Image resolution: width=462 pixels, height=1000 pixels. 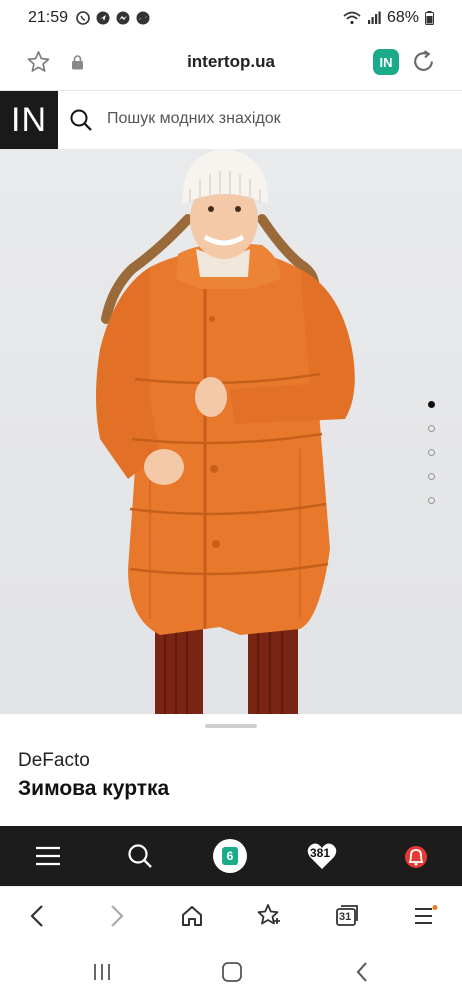 What do you see at coordinates (48, 17) in the screenshot?
I see `status-time: 21:59` at bounding box center [48, 17].